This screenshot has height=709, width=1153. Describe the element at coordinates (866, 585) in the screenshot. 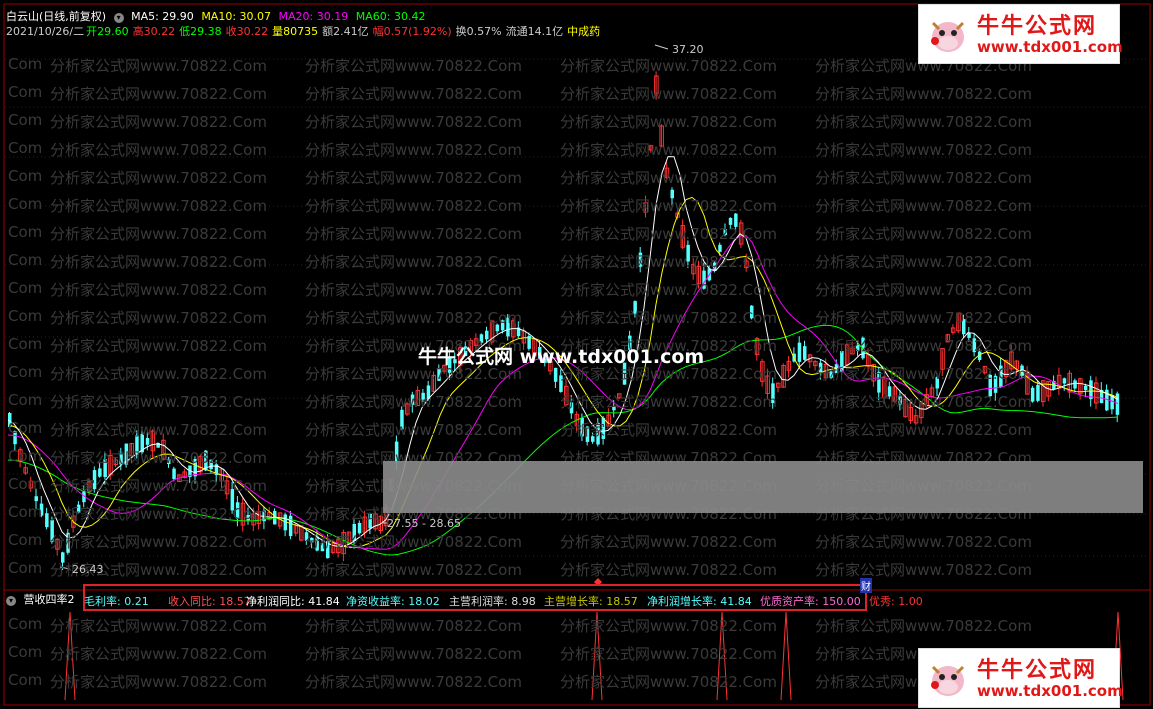

I see `finance-marker: 财` at that location.